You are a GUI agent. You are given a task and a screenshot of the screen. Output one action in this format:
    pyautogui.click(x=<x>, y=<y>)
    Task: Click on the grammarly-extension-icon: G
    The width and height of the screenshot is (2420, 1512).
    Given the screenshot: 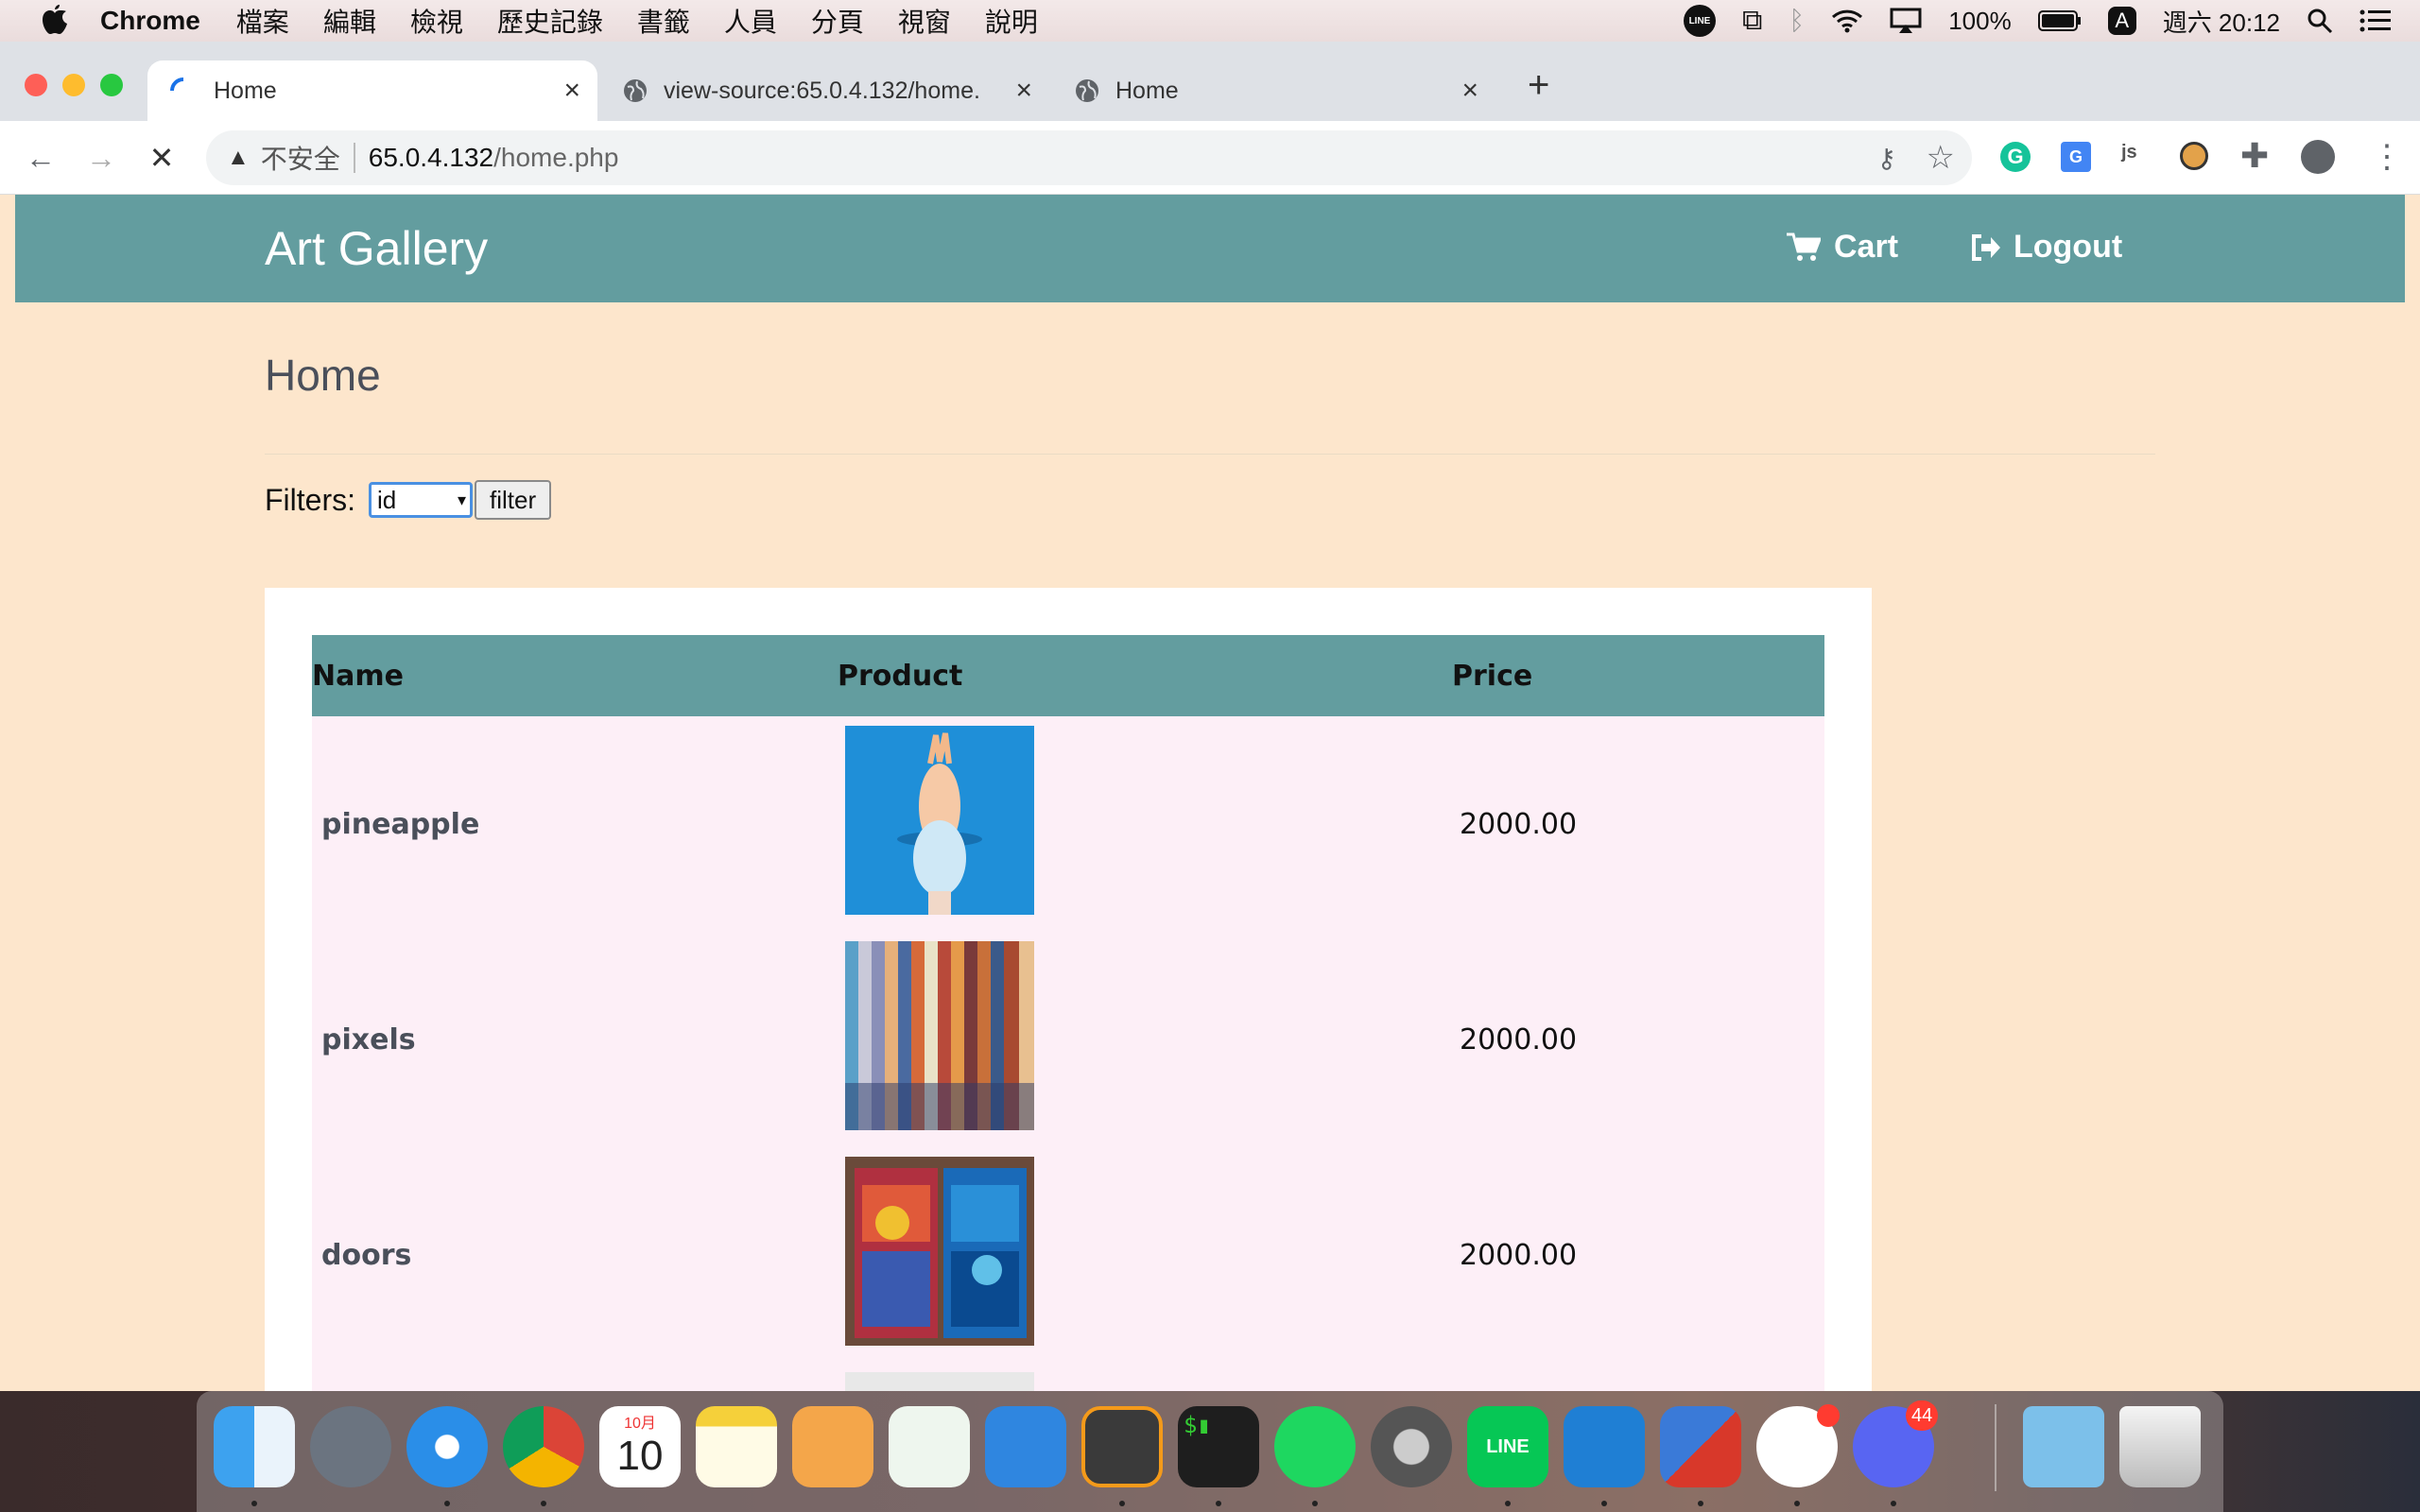 What is the action you would take?
    pyautogui.click(x=2015, y=157)
    